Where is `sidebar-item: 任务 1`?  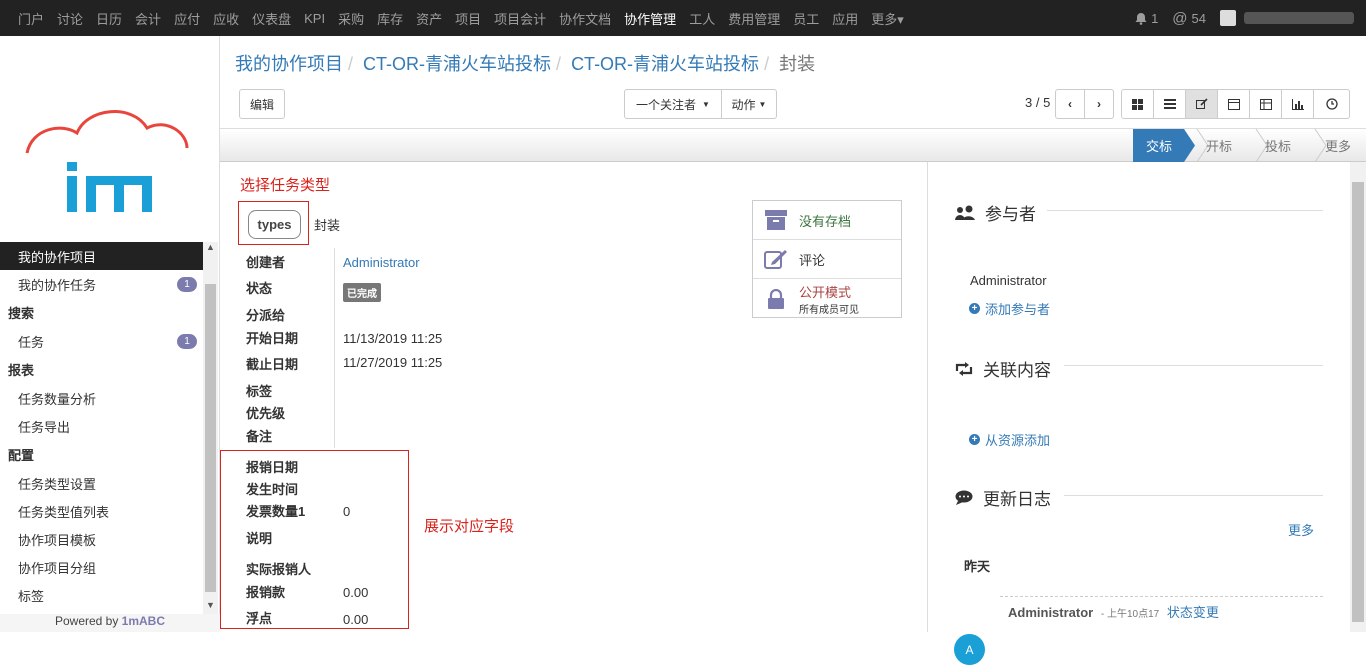
sidebar-item: 任务 1 is located at coordinates (101, 341).